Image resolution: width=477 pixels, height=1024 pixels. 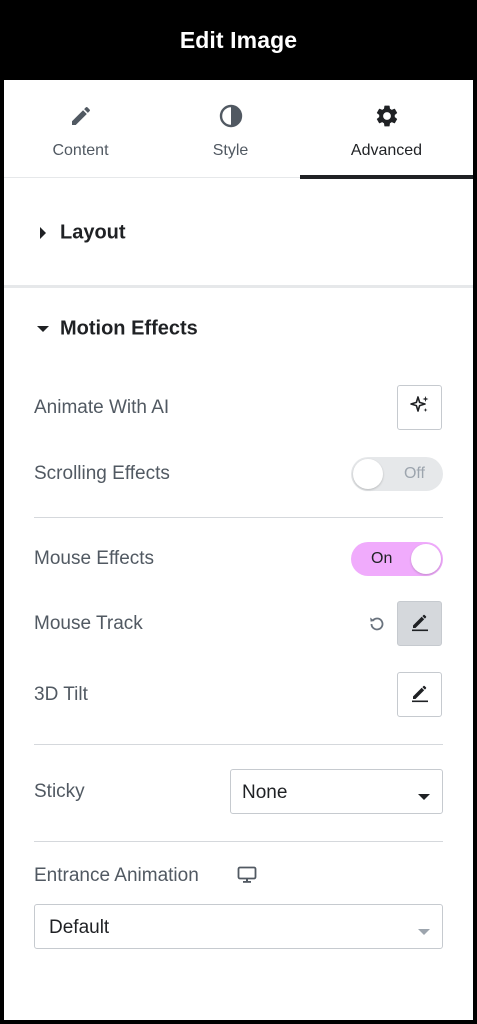 I want to click on mouse-track-edit-button, so click(x=419, y=623).